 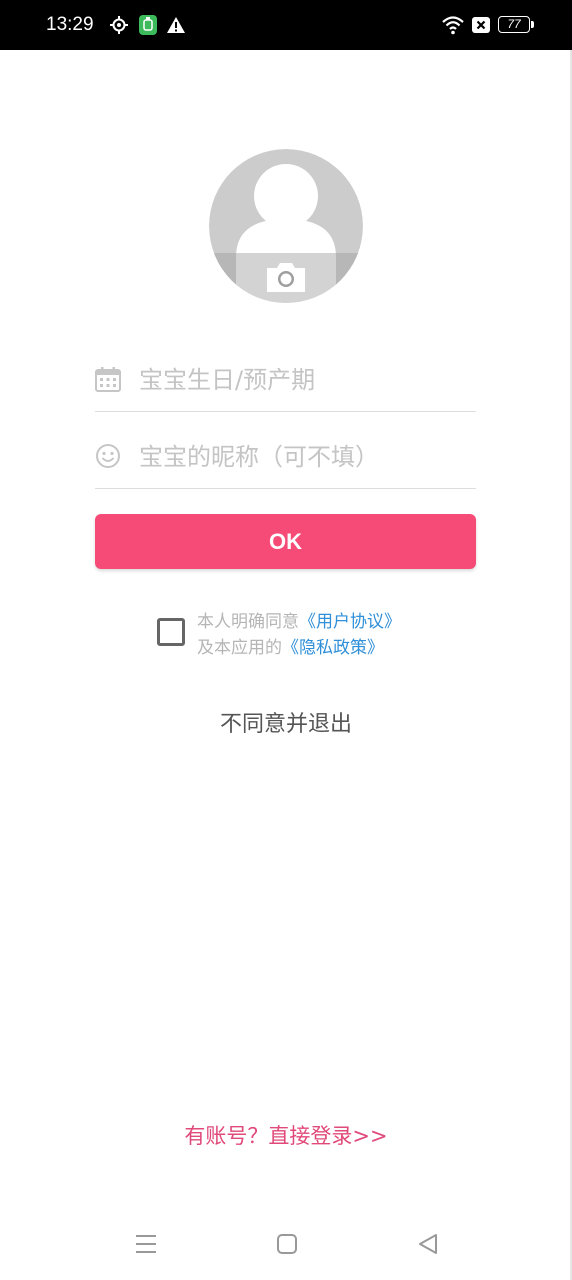 What do you see at coordinates (108, 379) in the screenshot?
I see `calendar-icon` at bounding box center [108, 379].